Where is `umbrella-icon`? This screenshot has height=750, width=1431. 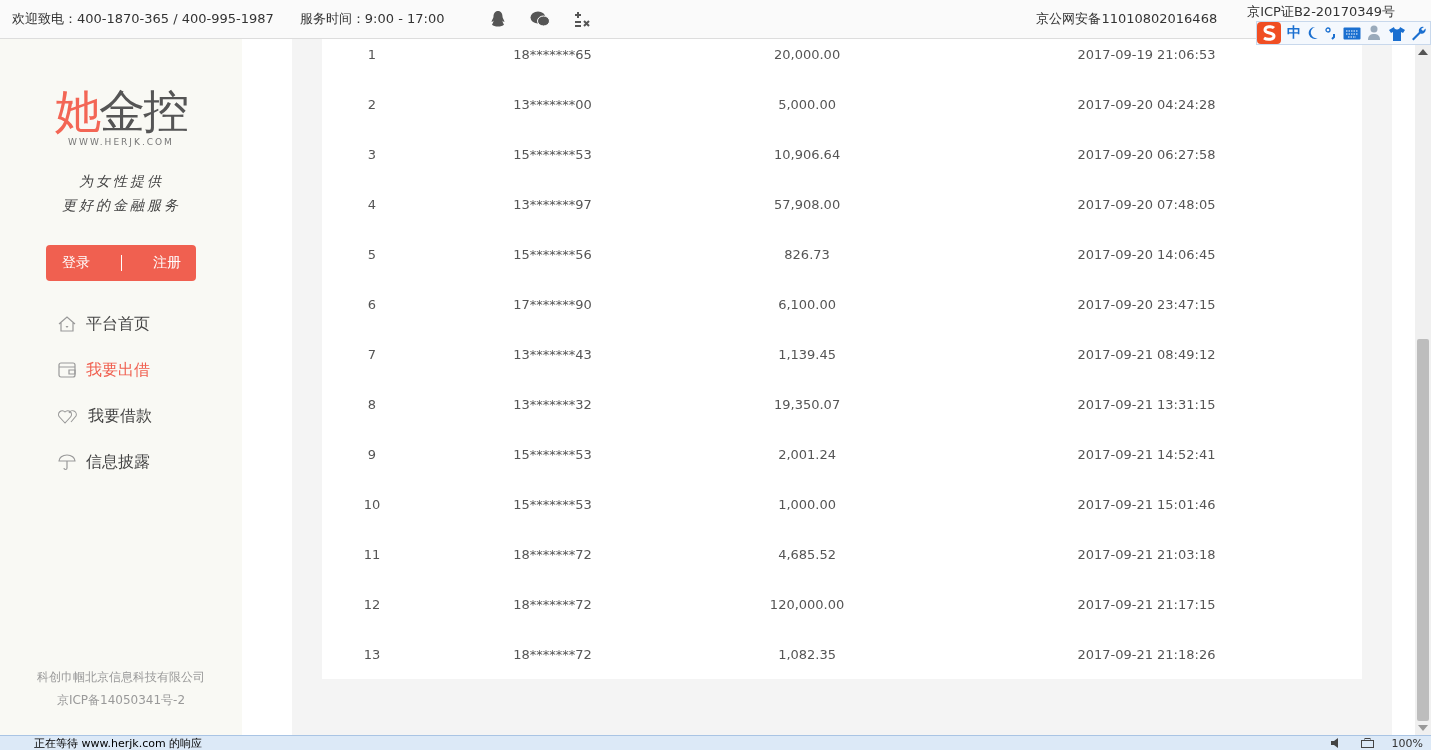
umbrella-icon is located at coordinates (67, 462).